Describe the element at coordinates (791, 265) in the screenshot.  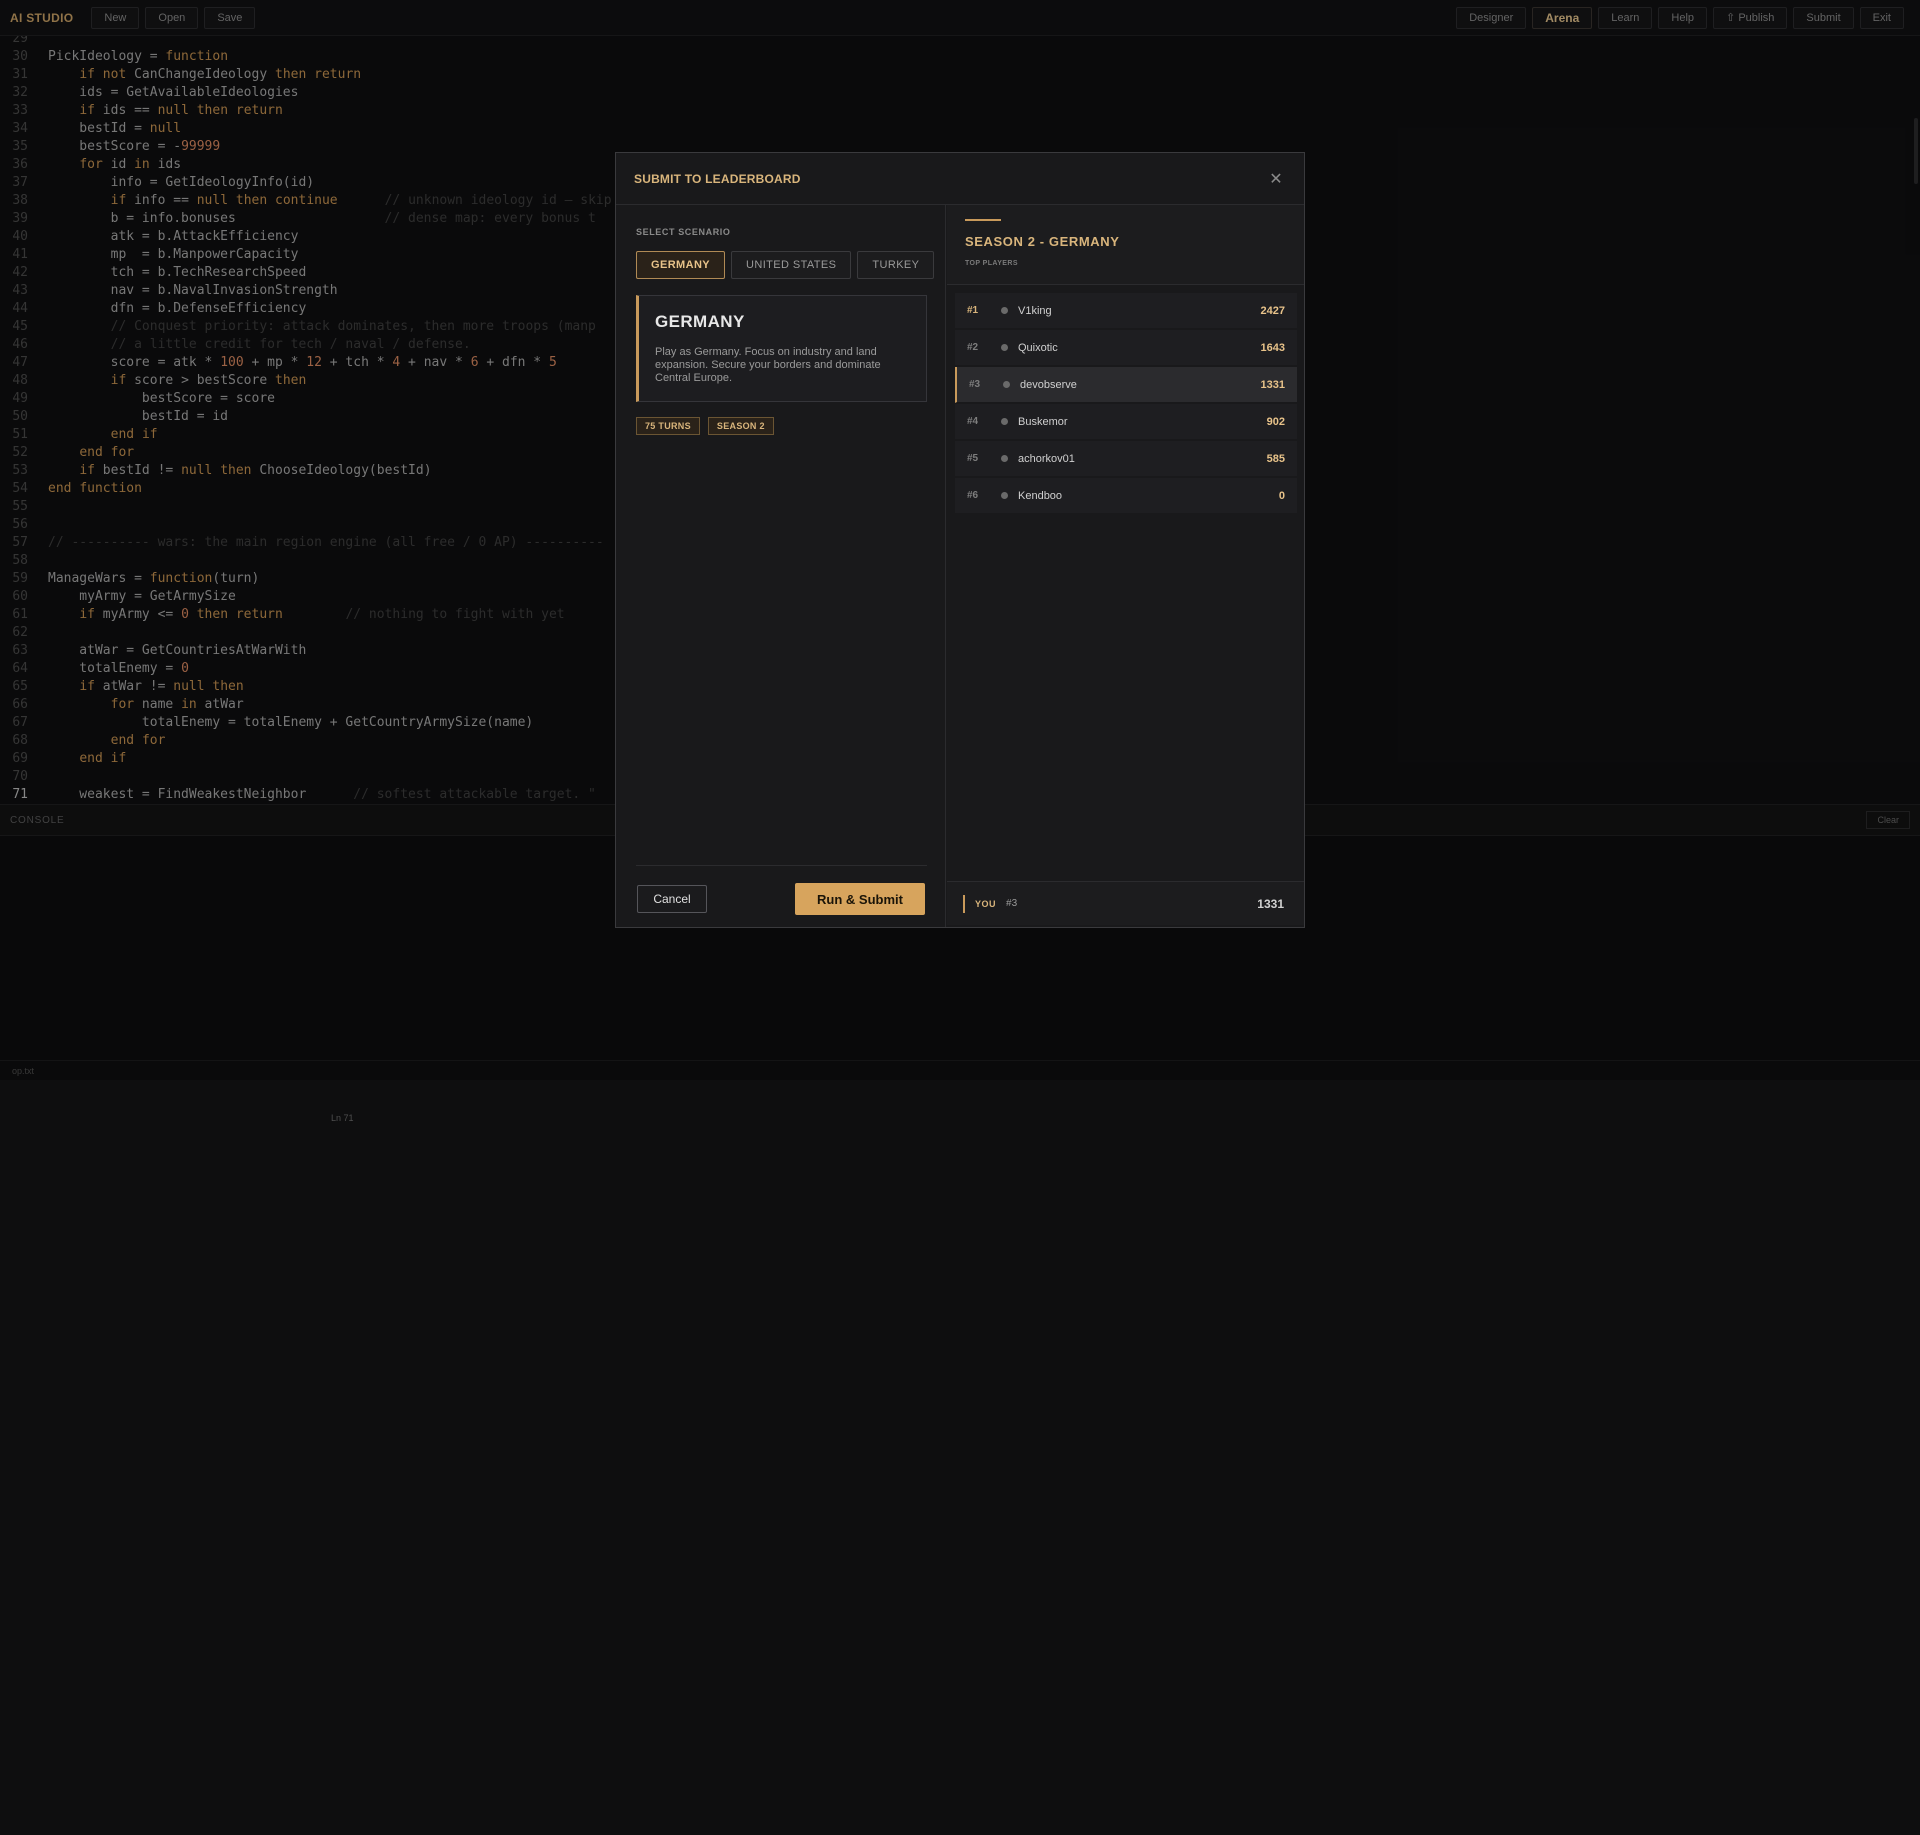
I see `tab-united-states: UNITED STATES` at that location.